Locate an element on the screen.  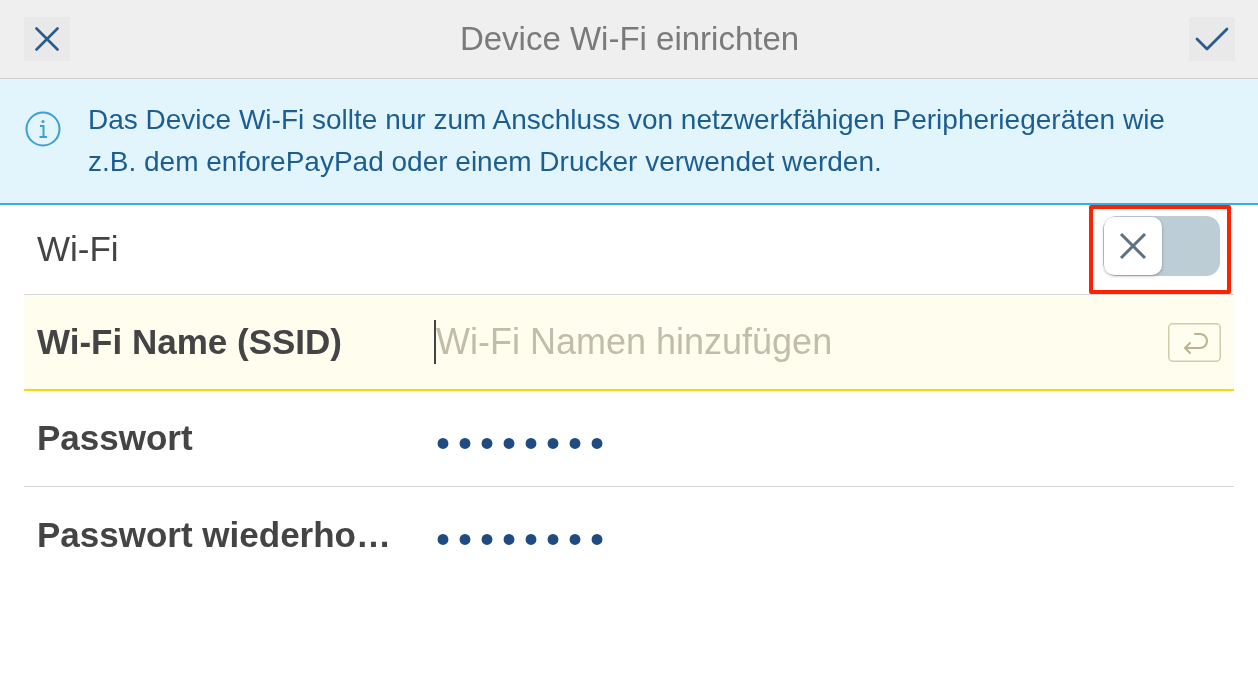
field-label: Passwort is located at coordinates (115, 438).